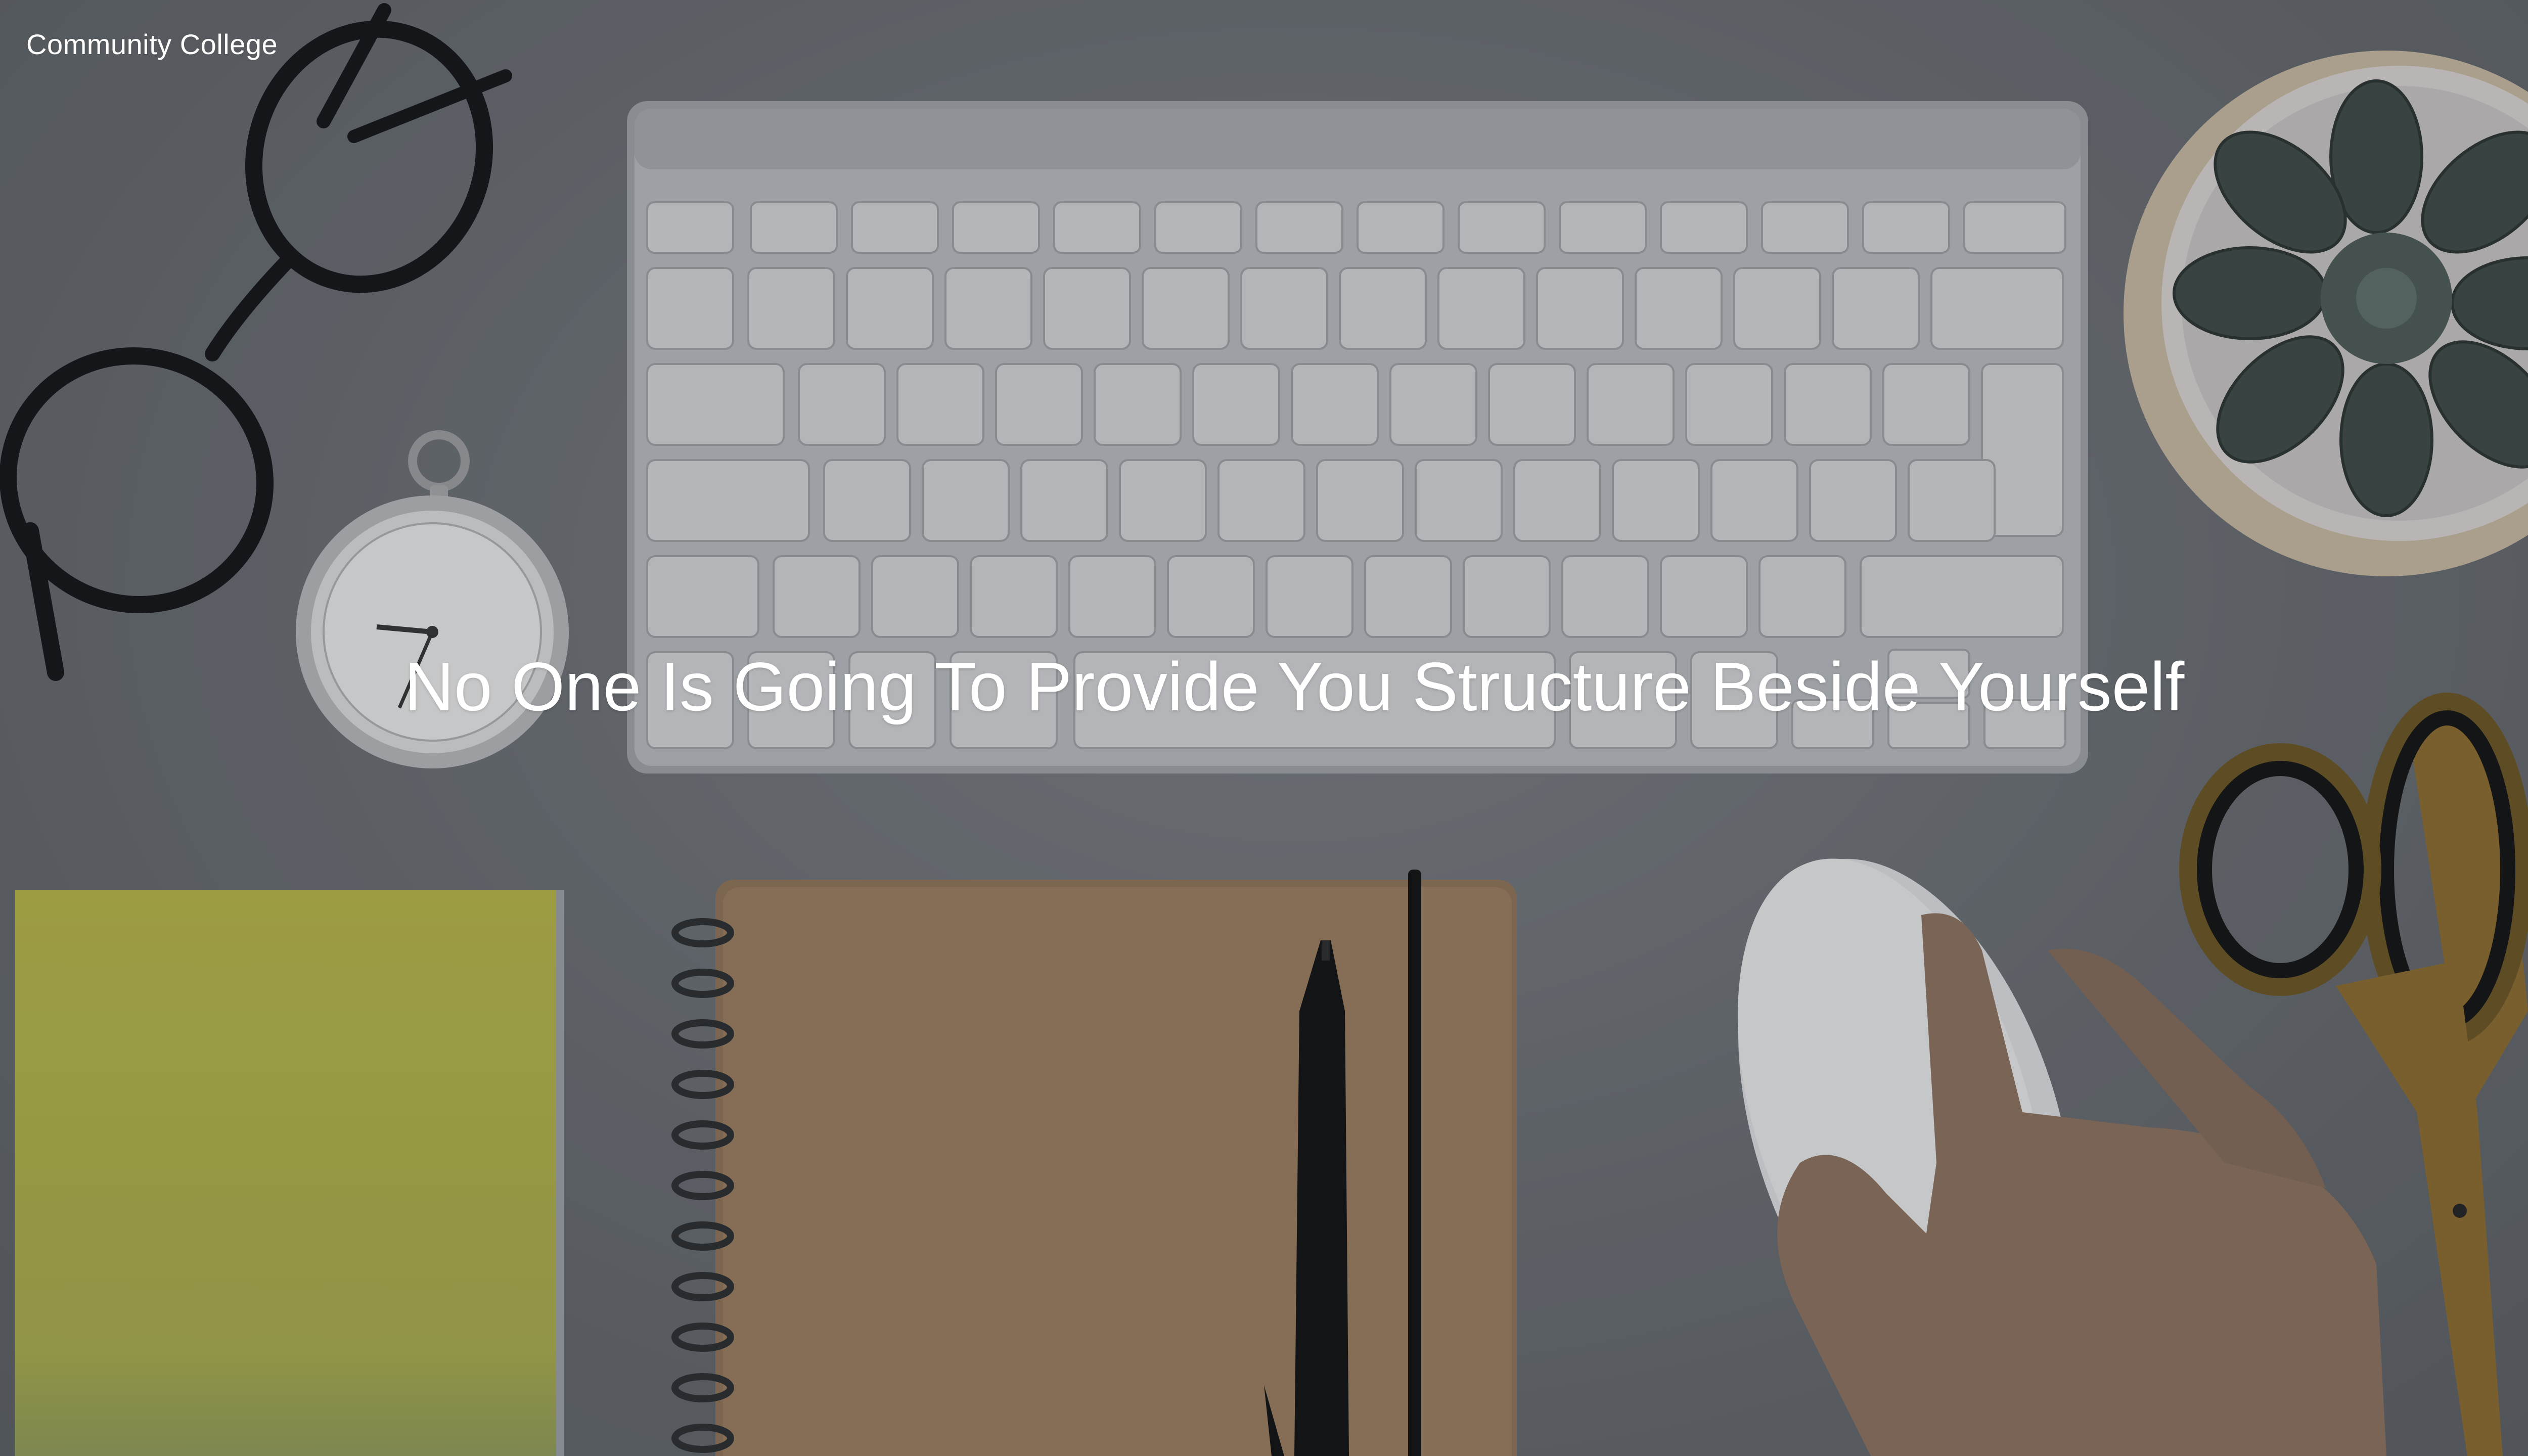 The height and width of the screenshot is (1456, 2528). Describe the element at coordinates (1094, 1163) in the screenshot. I see `kraft-notebook-icon` at that location.